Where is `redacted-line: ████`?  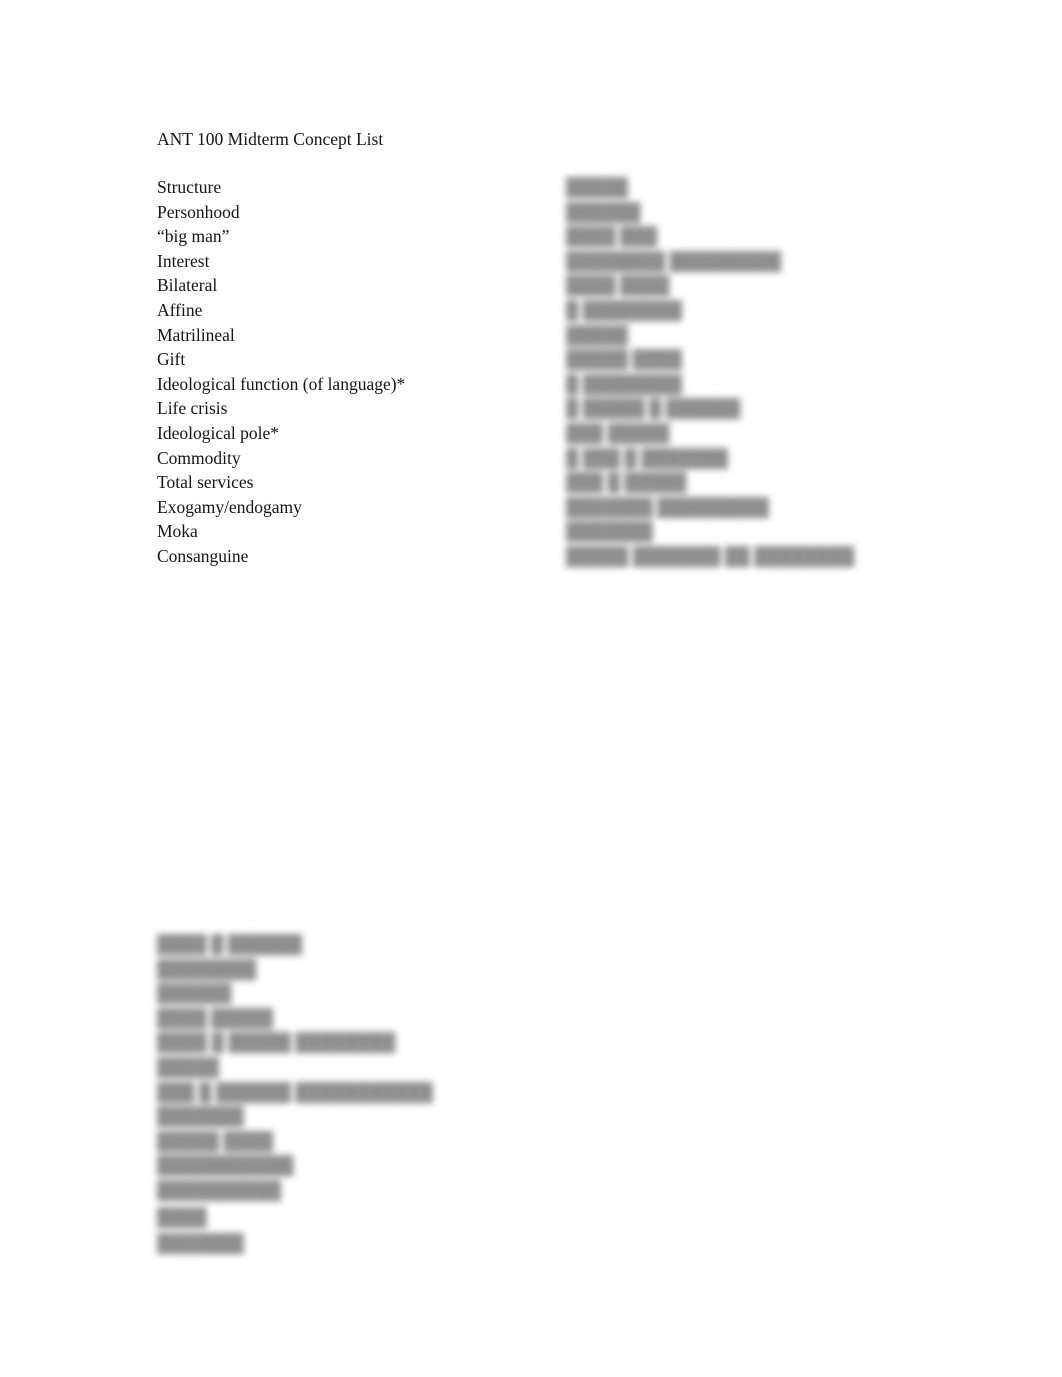 redacted-line: ████ is located at coordinates (182, 1216).